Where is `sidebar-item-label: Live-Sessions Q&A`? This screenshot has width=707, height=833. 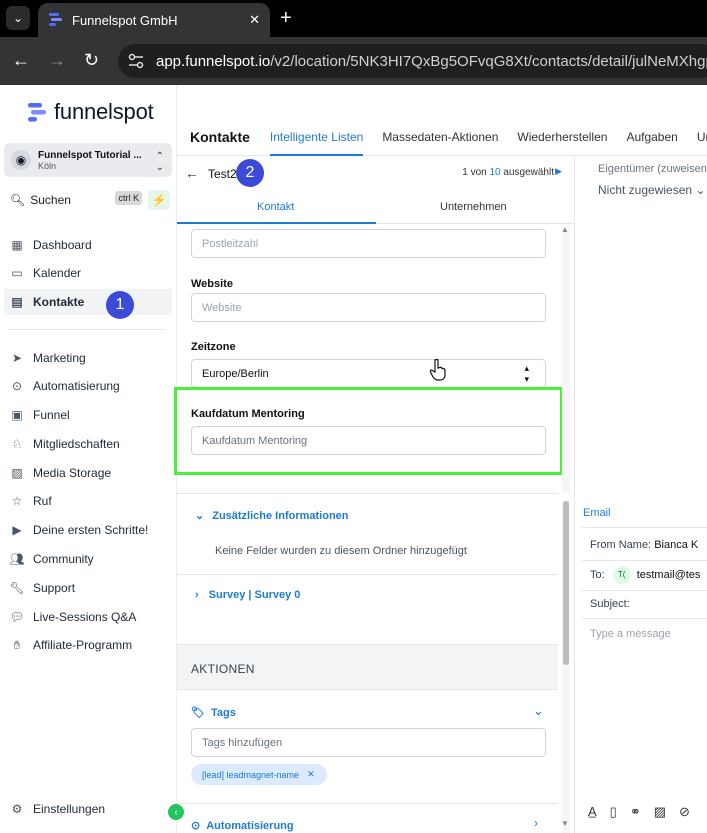
sidebar-item-label: Live-Sessions Q&A is located at coordinates (85, 617).